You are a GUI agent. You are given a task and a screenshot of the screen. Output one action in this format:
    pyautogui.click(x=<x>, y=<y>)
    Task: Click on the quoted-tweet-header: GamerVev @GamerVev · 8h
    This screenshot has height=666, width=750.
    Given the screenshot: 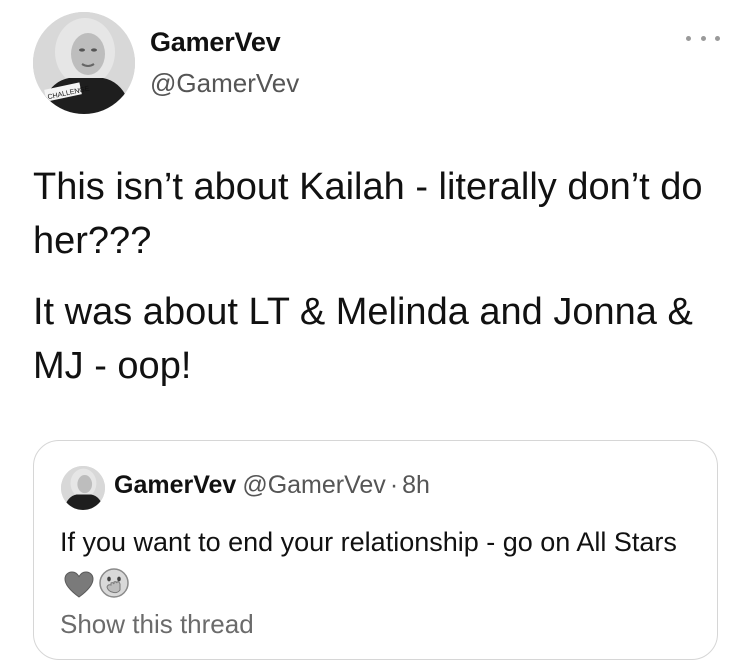 What is the action you would take?
    pyautogui.click(x=272, y=485)
    